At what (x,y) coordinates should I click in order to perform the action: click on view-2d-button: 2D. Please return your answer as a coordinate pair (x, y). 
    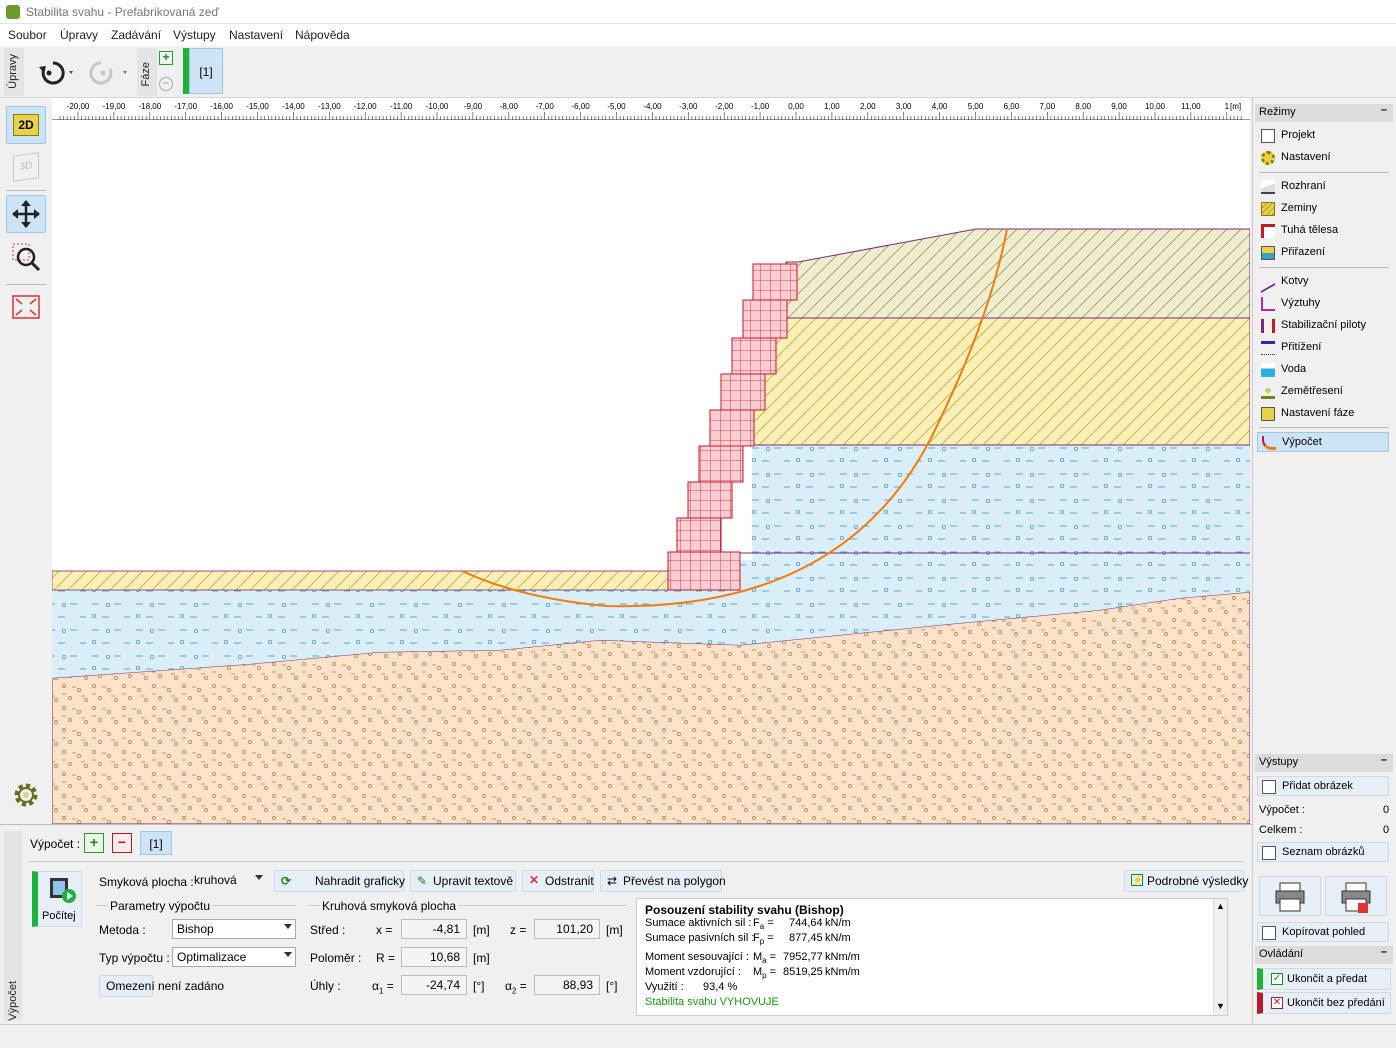
    Looking at the image, I should click on (26, 125).